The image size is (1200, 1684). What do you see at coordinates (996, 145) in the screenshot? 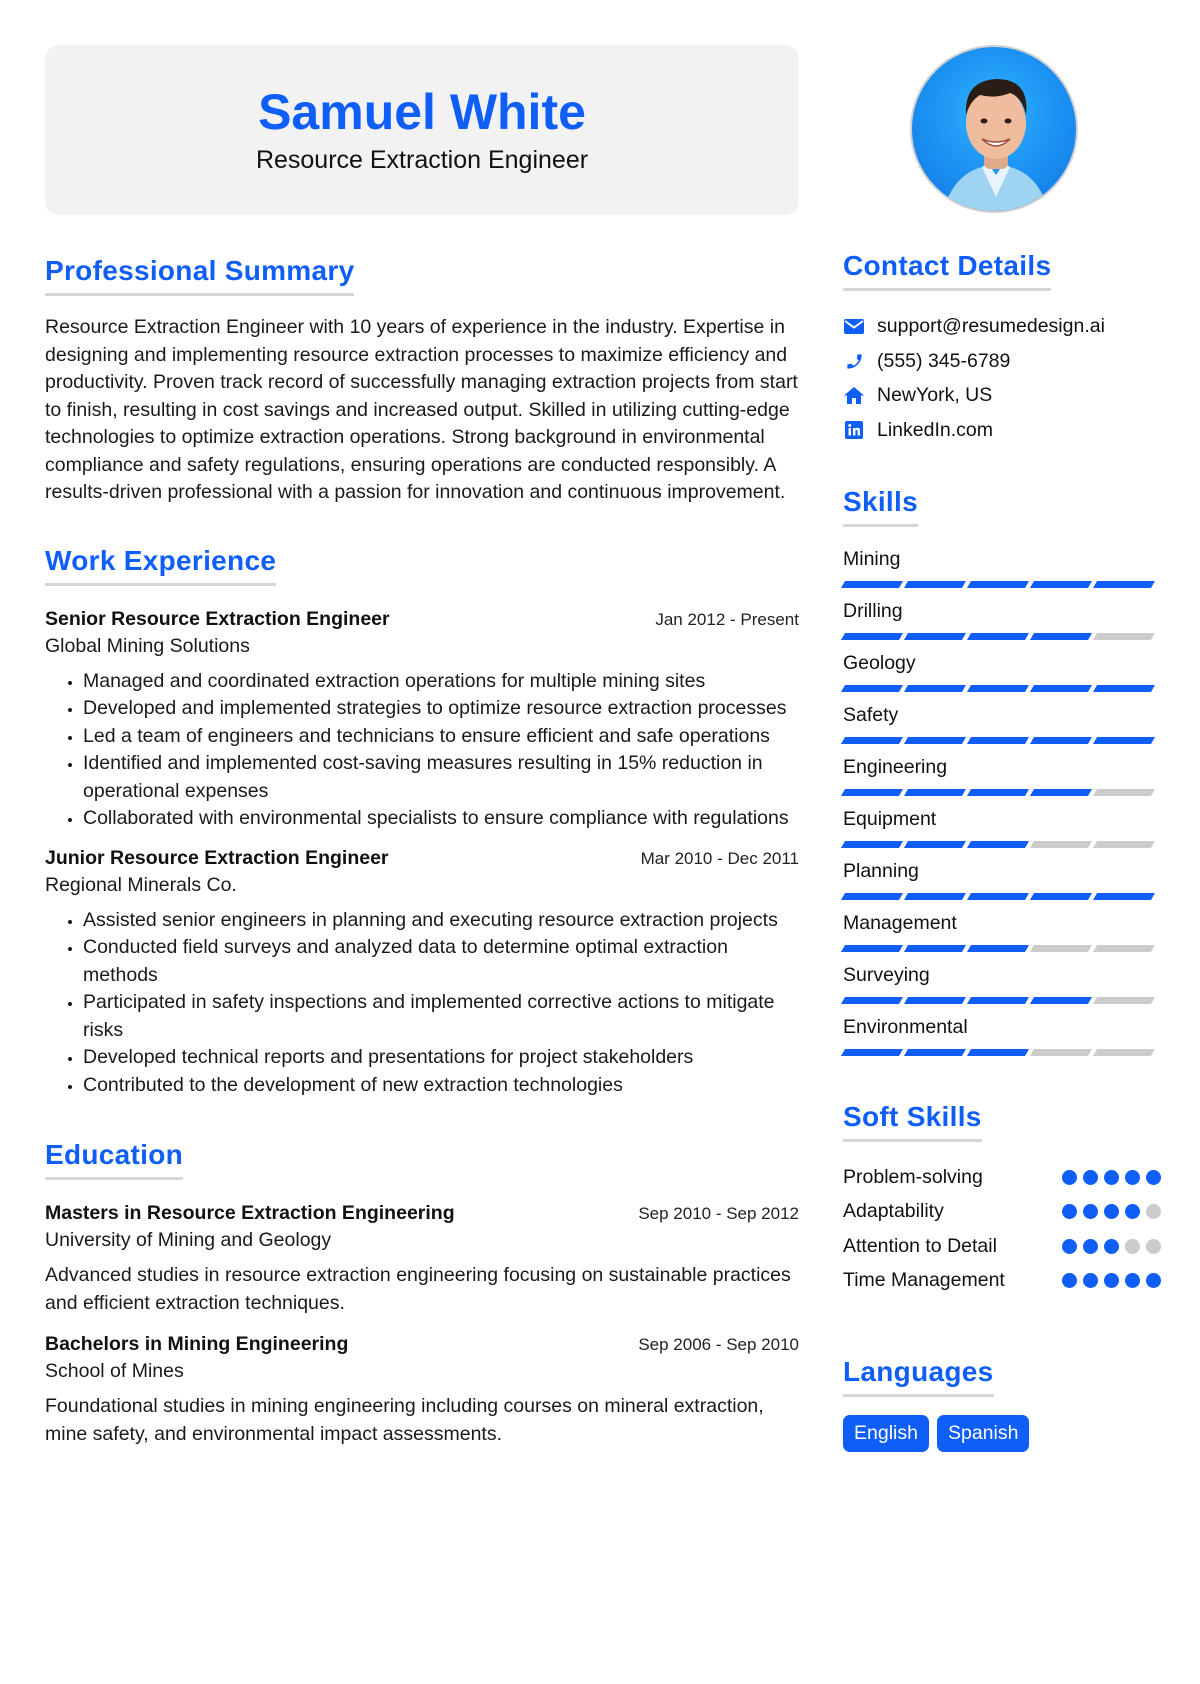
I see `person-photo-illustration` at bounding box center [996, 145].